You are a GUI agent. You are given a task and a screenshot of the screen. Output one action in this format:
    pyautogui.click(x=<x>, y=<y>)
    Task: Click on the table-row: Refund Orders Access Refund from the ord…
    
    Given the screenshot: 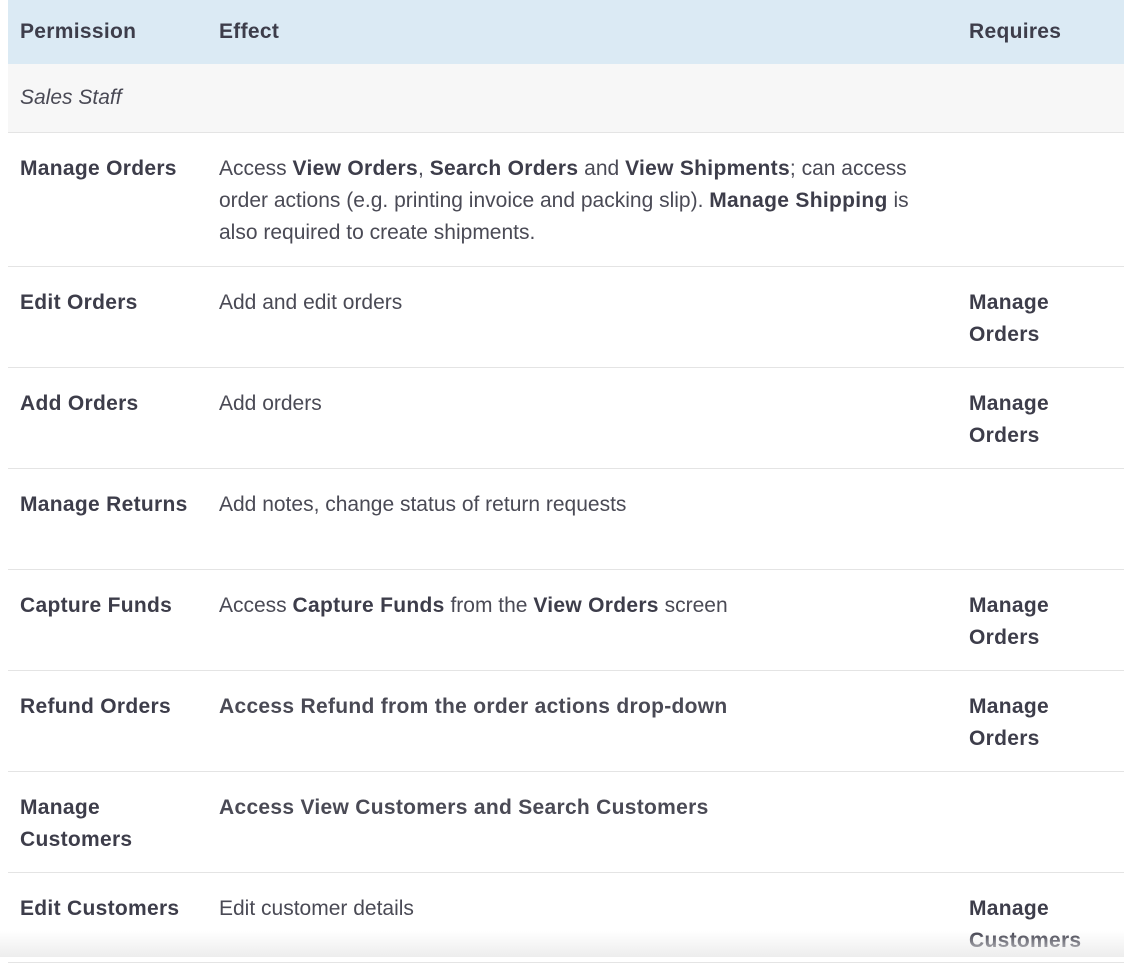 What is the action you would take?
    pyautogui.click(x=566, y=721)
    